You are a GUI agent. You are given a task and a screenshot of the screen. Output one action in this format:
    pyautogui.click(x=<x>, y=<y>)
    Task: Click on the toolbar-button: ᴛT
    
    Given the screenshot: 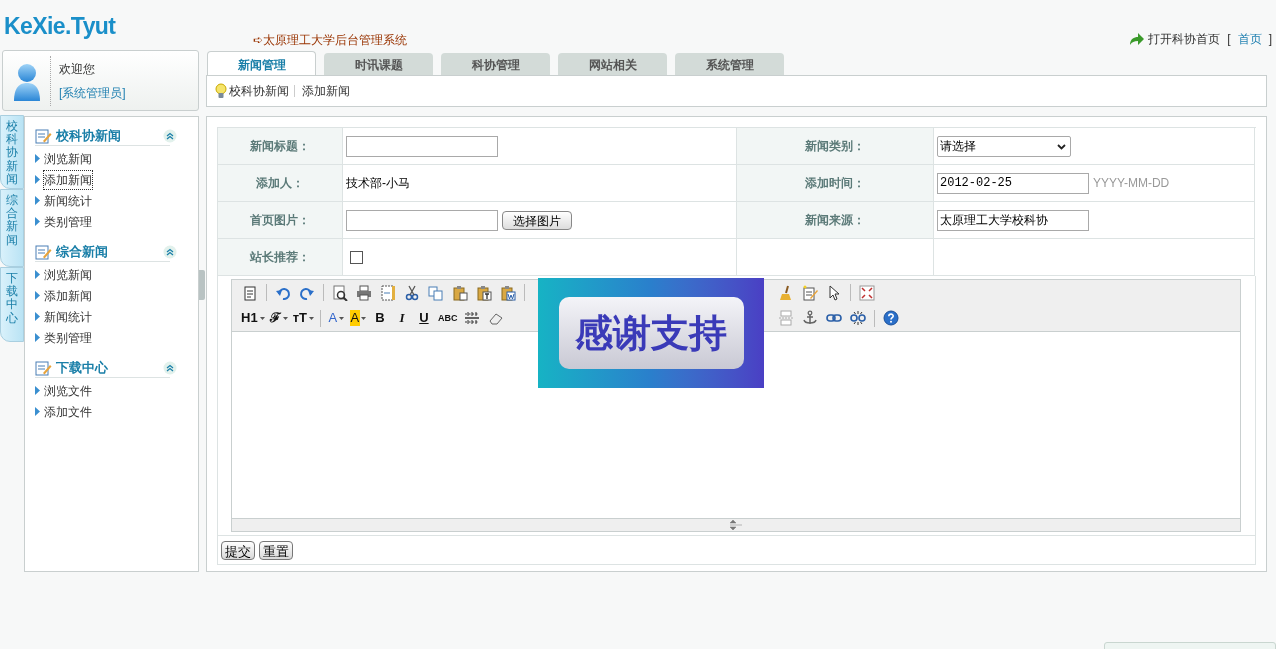 What is the action you would take?
    pyautogui.click(x=302, y=318)
    